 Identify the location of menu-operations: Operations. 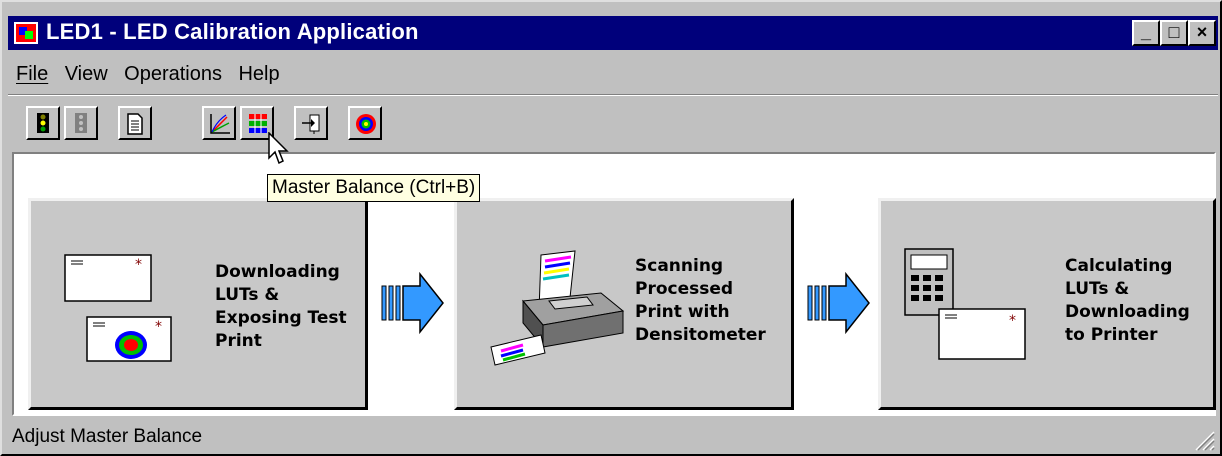
(173, 74).